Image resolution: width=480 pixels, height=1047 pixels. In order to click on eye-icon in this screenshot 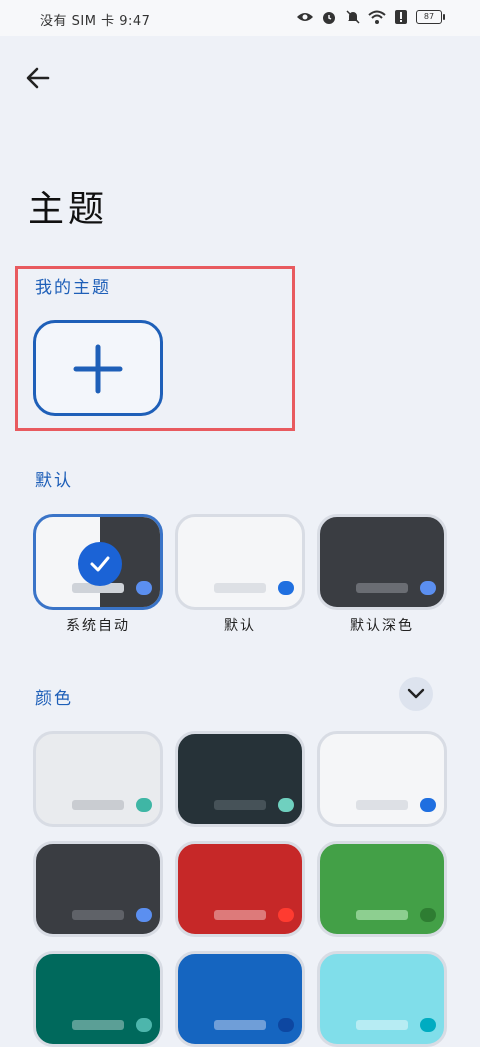, I will do `click(305, 17)`.